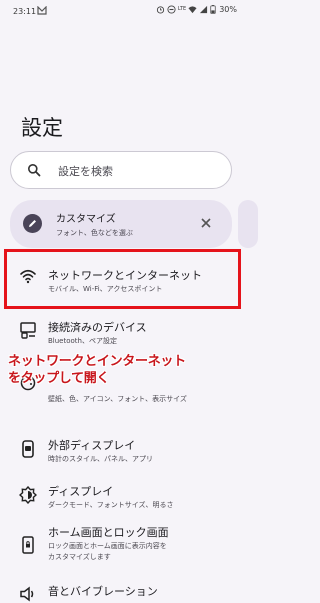 The image size is (320, 603). What do you see at coordinates (32, 223) in the screenshot?
I see `pen-icon` at bounding box center [32, 223].